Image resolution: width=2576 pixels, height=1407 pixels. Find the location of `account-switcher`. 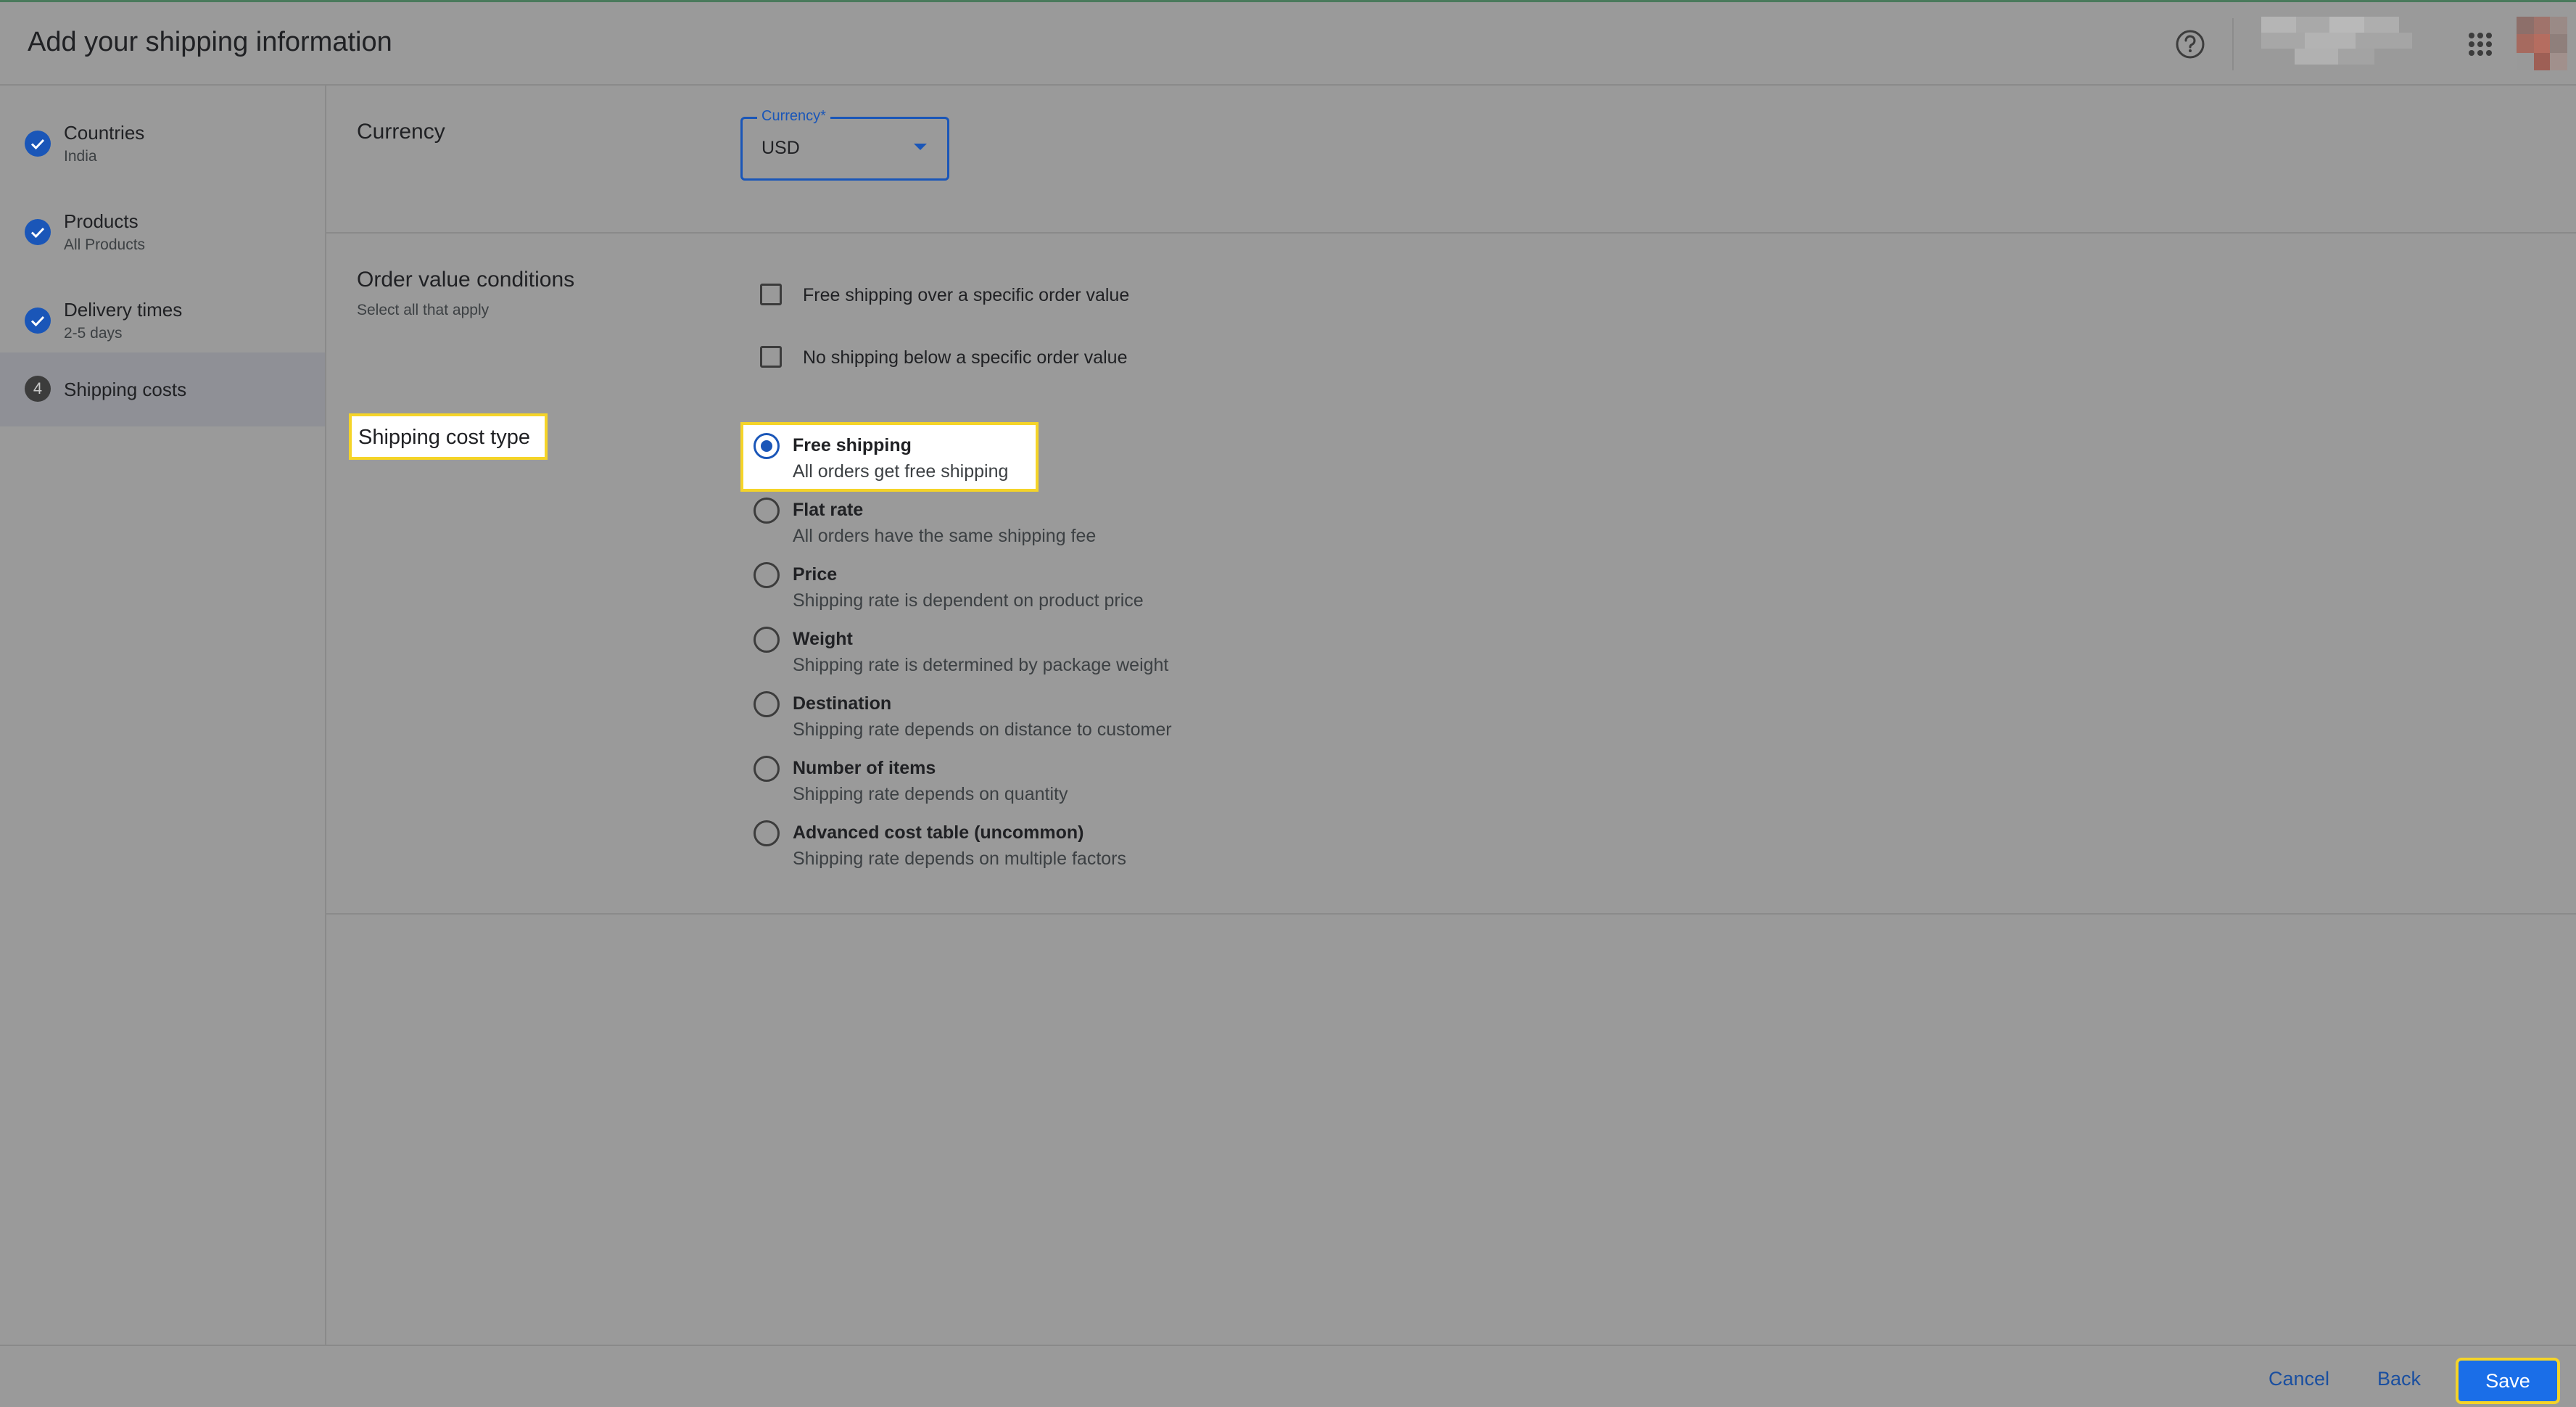

account-switcher is located at coordinates (2338, 42).